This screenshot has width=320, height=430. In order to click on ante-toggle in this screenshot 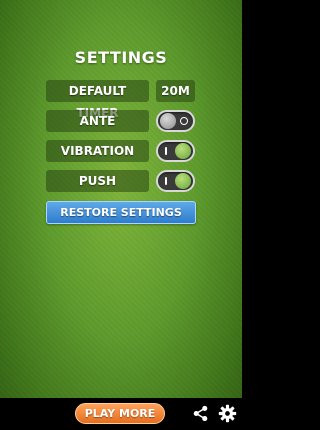, I will do `click(175, 121)`.